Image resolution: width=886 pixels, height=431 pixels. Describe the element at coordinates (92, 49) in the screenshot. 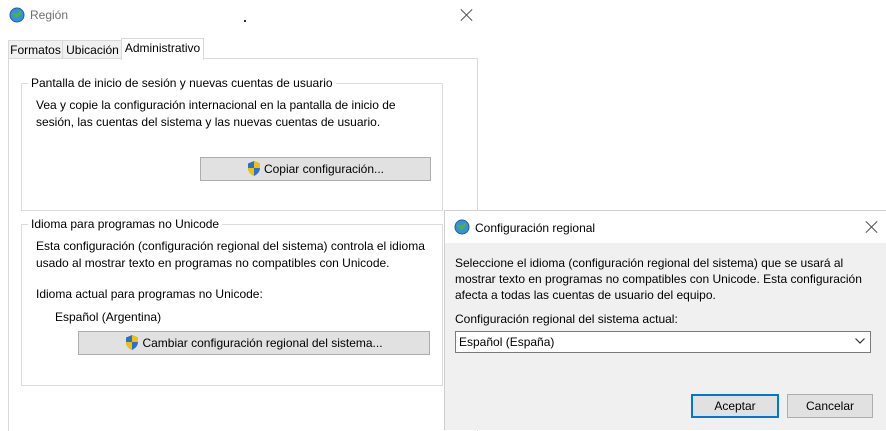

I see `tab-ubicacion: Ubicación` at that location.